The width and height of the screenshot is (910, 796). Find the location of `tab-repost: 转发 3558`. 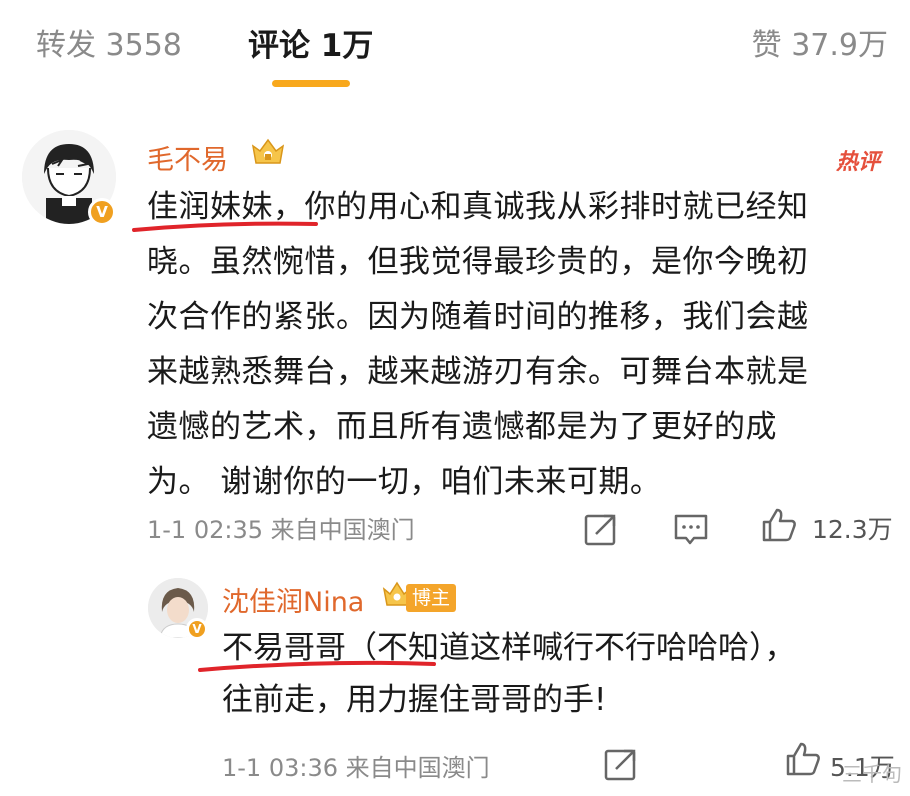

tab-repost: 转发 3558 is located at coordinates (109, 42).